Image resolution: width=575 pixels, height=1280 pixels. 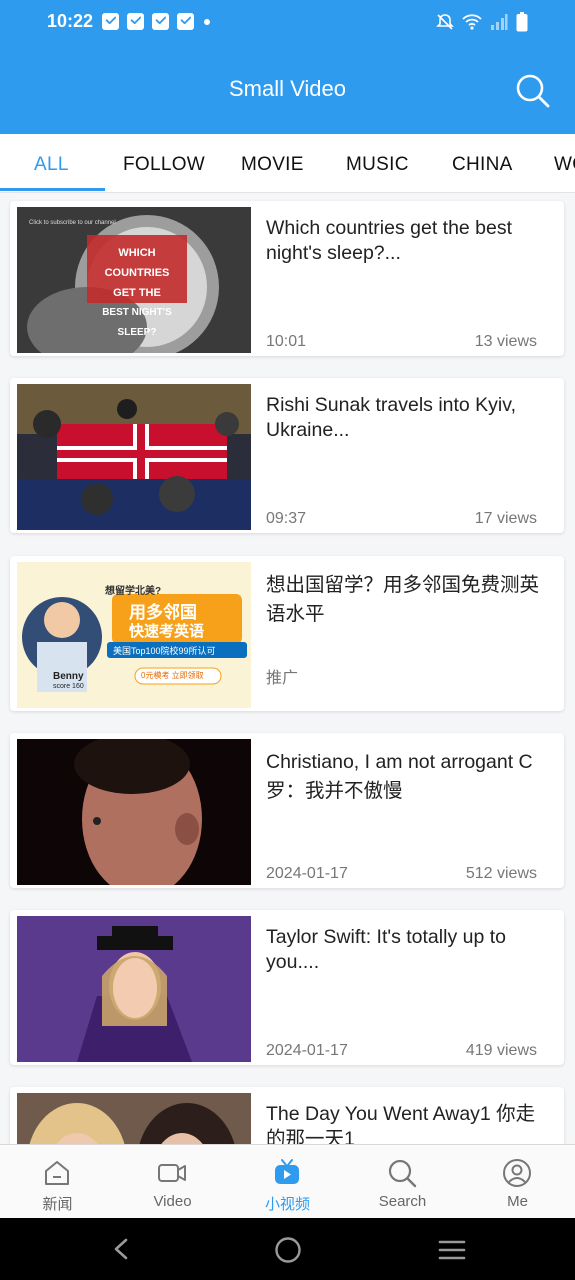 What do you see at coordinates (164, 651) in the screenshot?
I see `ad-thumb-text: 美国Top100院校99所认可` at bounding box center [164, 651].